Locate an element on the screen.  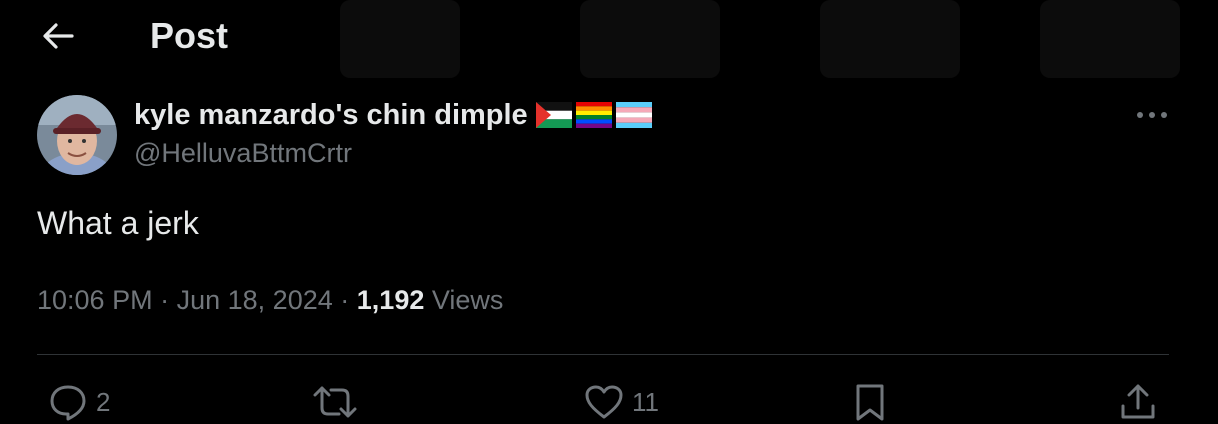
reply-icon is located at coordinates (68, 403).